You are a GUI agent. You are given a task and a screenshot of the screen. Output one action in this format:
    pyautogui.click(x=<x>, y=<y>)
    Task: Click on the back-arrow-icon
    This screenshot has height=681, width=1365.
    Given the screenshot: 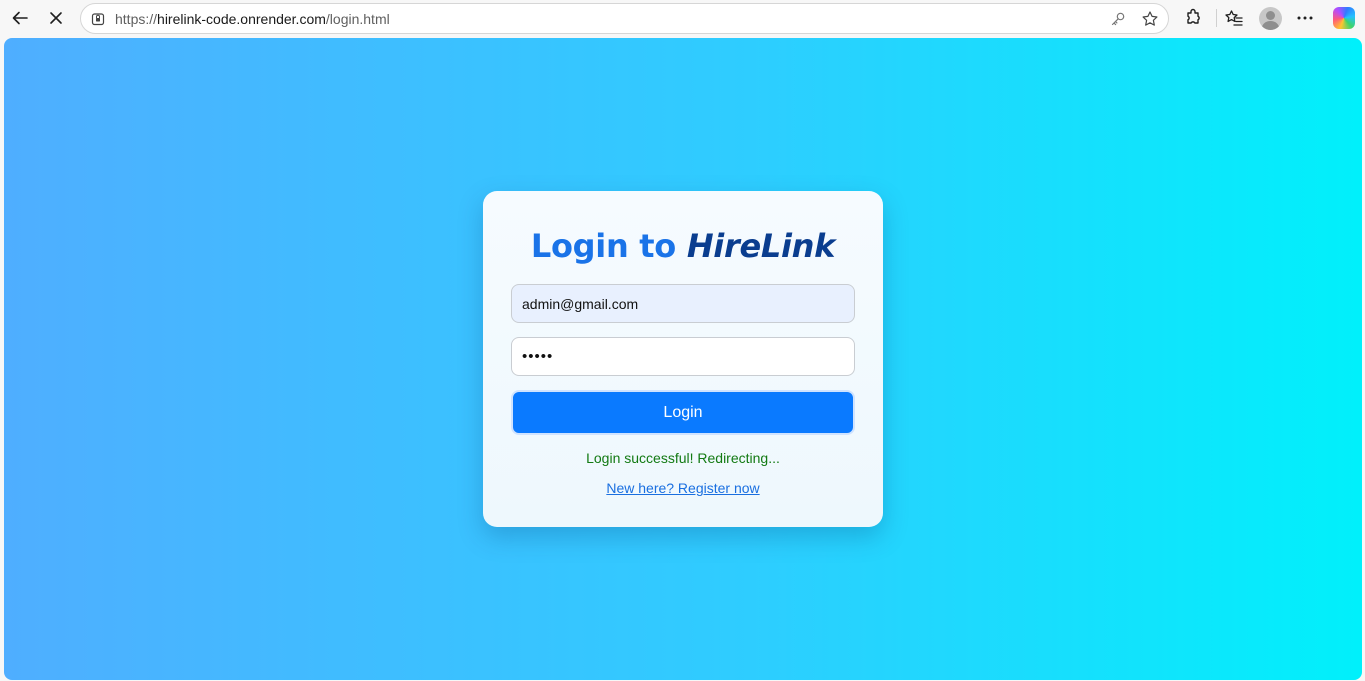 What is the action you would take?
    pyautogui.click(x=20, y=18)
    